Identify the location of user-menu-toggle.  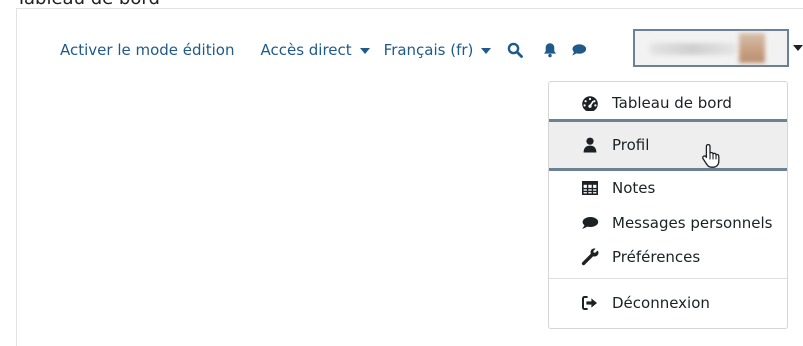
(711, 48).